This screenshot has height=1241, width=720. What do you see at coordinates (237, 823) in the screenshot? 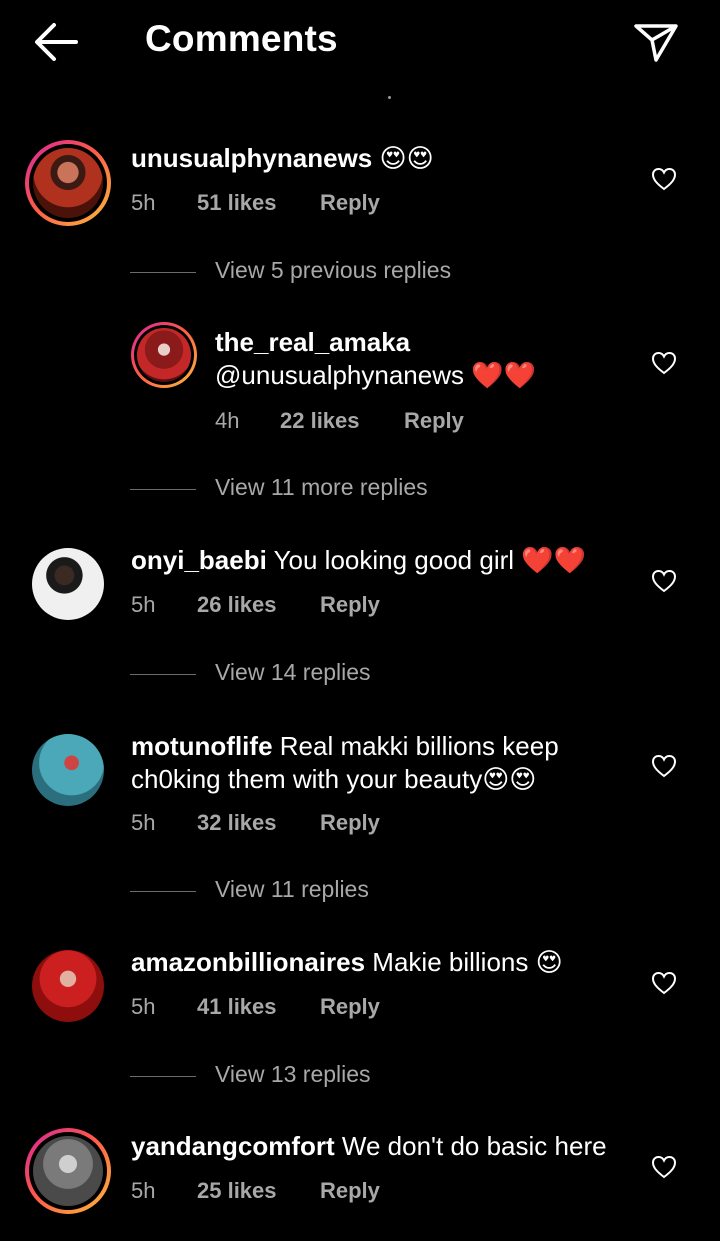
I see `likes-count: 32 likes` at bounding box center [237, 823].